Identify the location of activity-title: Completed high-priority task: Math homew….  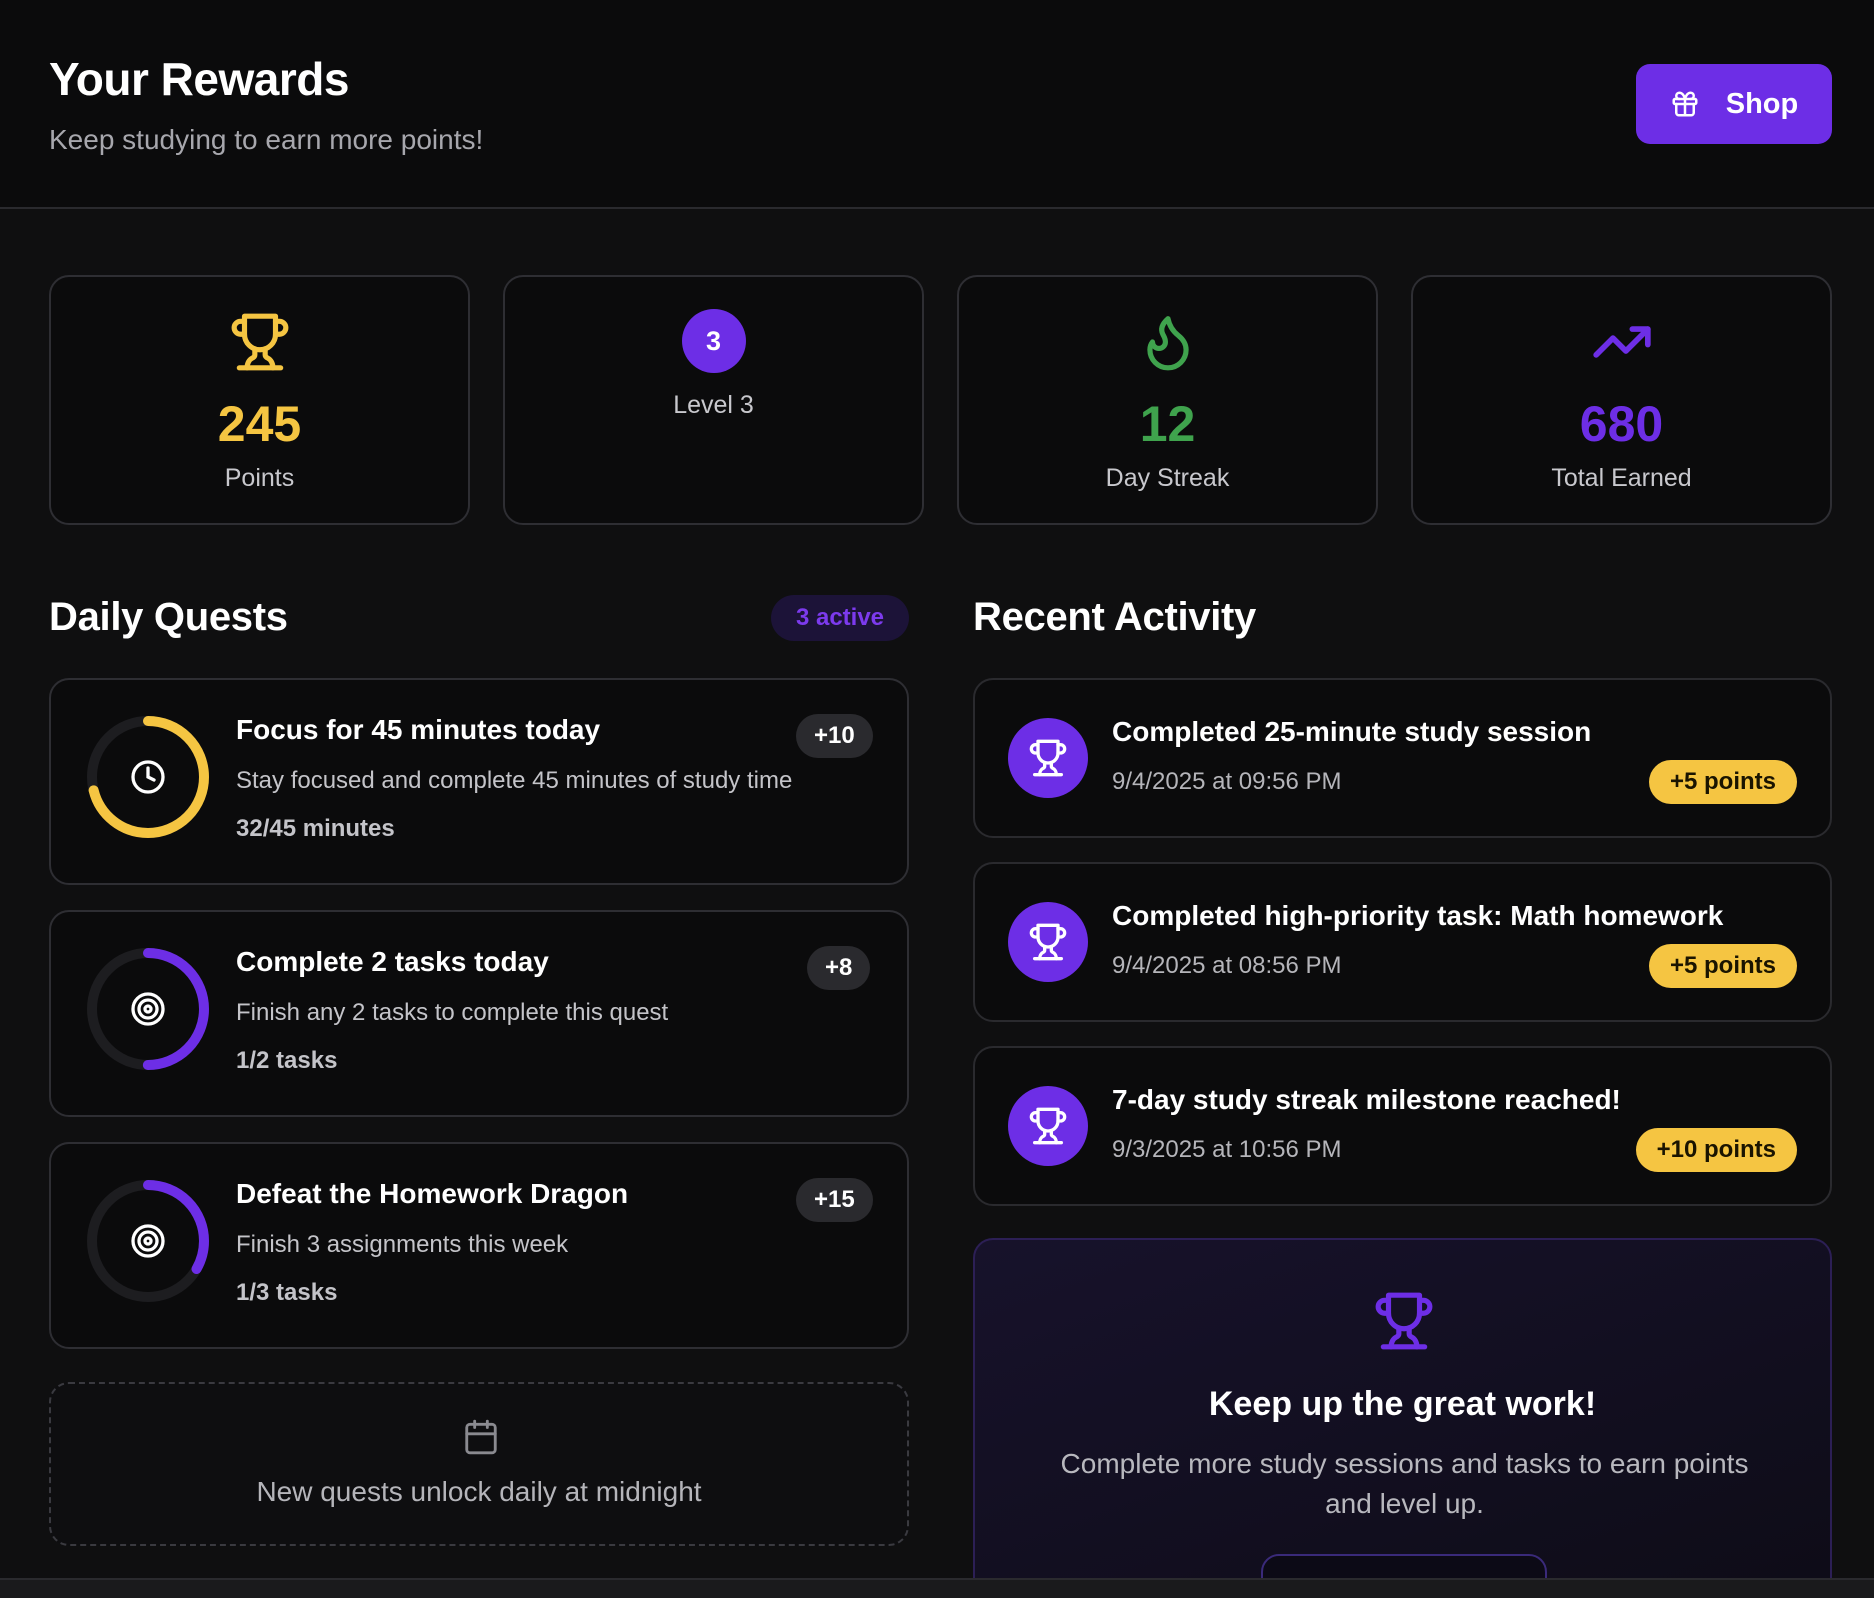
(1418, 915).